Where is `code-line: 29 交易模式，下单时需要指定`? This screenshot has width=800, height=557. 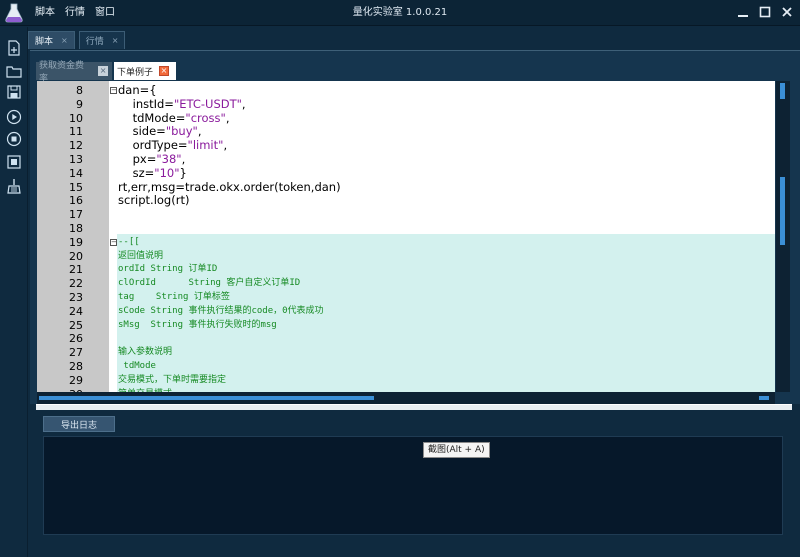 code-line: 29 交易模式，下单时需要指定 is located at coordinates (406, 381).